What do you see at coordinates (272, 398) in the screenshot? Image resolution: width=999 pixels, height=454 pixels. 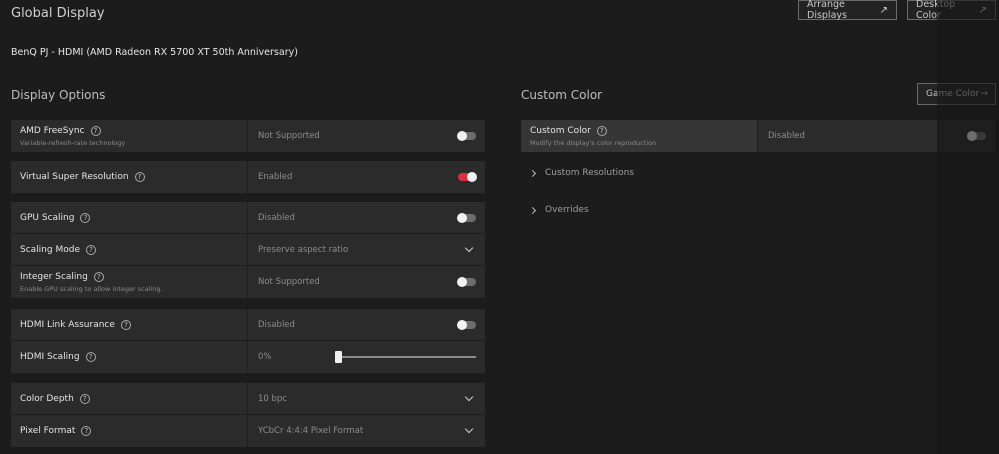 I see `setting-value: 10 bpc` at bounding box center [272, 398].